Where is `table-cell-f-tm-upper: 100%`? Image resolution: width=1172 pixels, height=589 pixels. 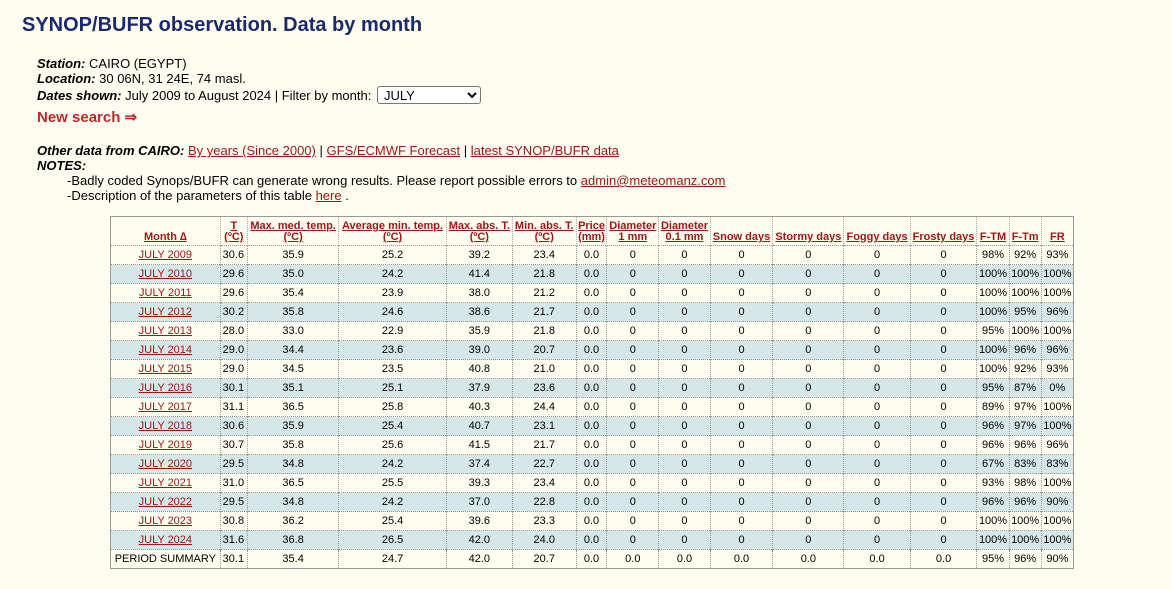
table-cell-f-tm-upper: 100% is located at coordinates (993, 350).